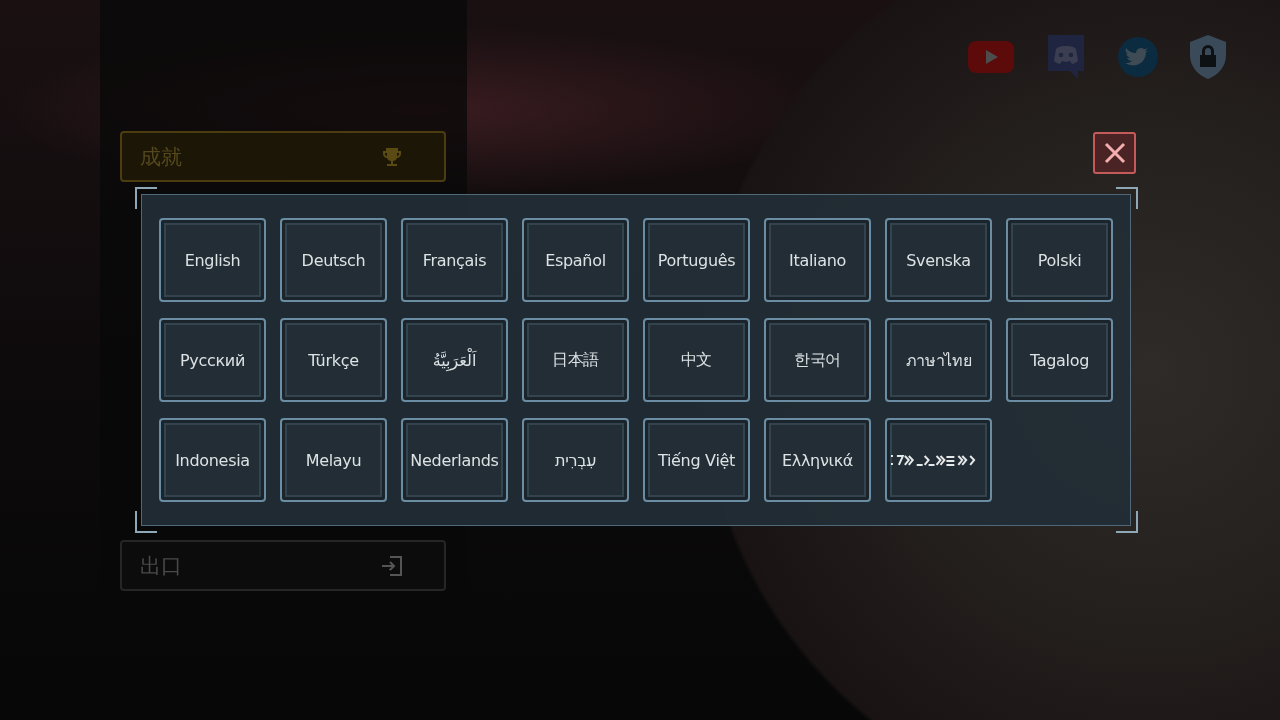 The image size is (1280, 720). Describe the element at coordinates (454, 360) in the screenshot. I see `language-button: اَلْعَرَبِيَّةُ` at that location.